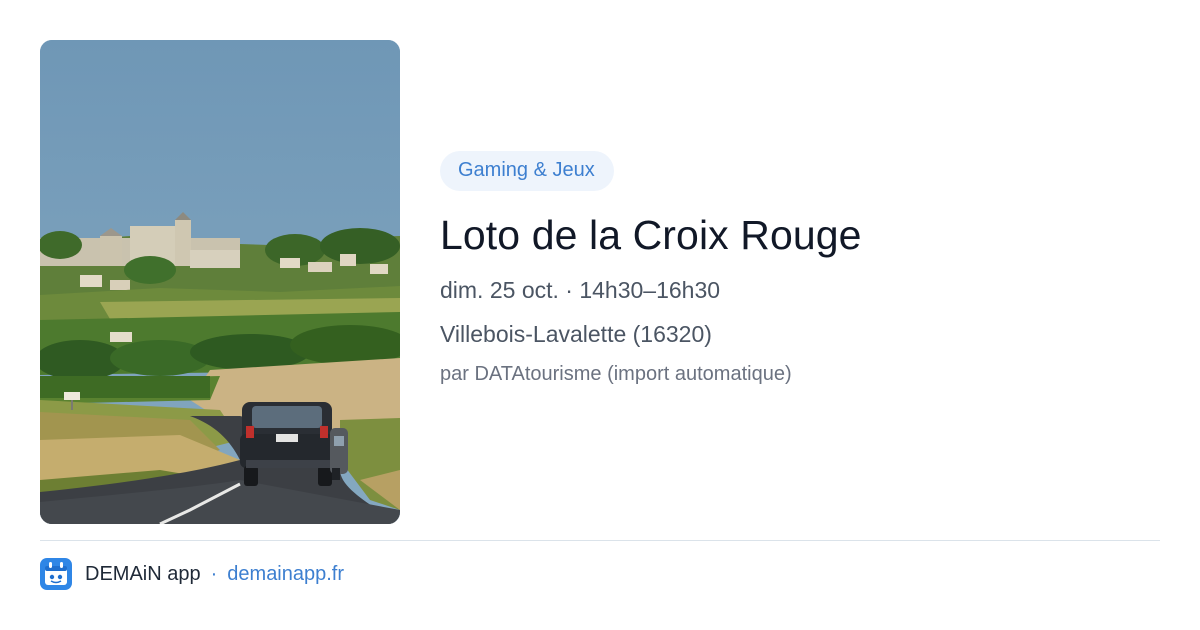 The image size is (1200, 630). What do you see at coordinates (651, 235) in the screenshot?
I see `event-title: Loto de la Croix Rouge` at bounding box center [651, 235].